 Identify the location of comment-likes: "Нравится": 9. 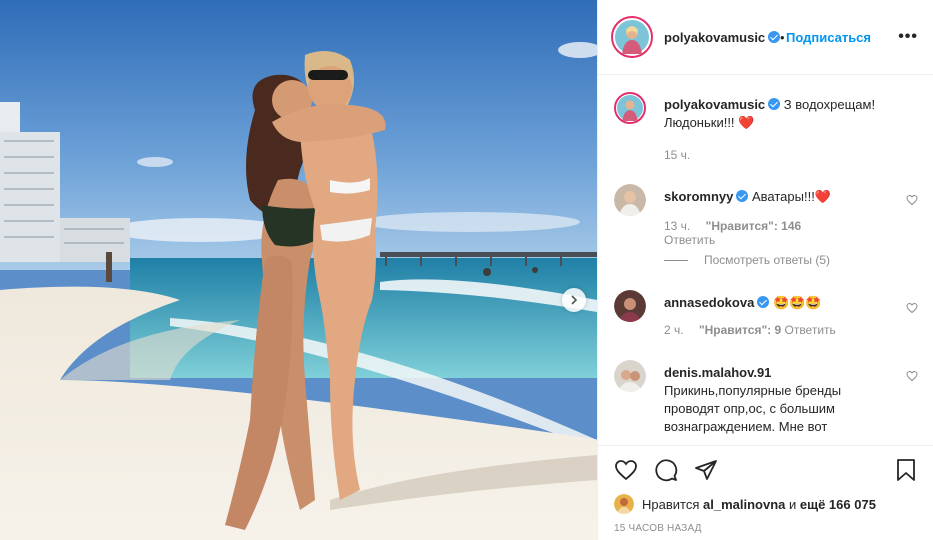
(740, 330).